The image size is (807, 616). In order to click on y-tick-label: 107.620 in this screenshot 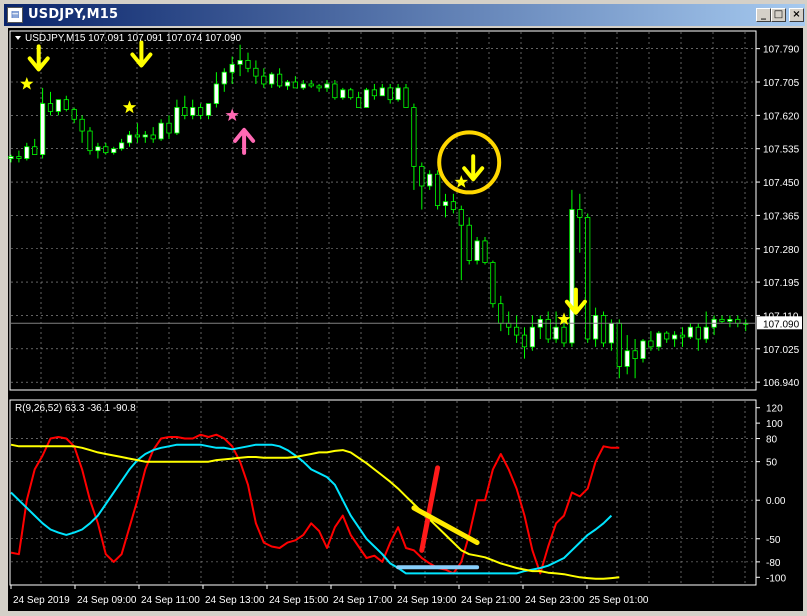, I will do `click(781, 116)`.